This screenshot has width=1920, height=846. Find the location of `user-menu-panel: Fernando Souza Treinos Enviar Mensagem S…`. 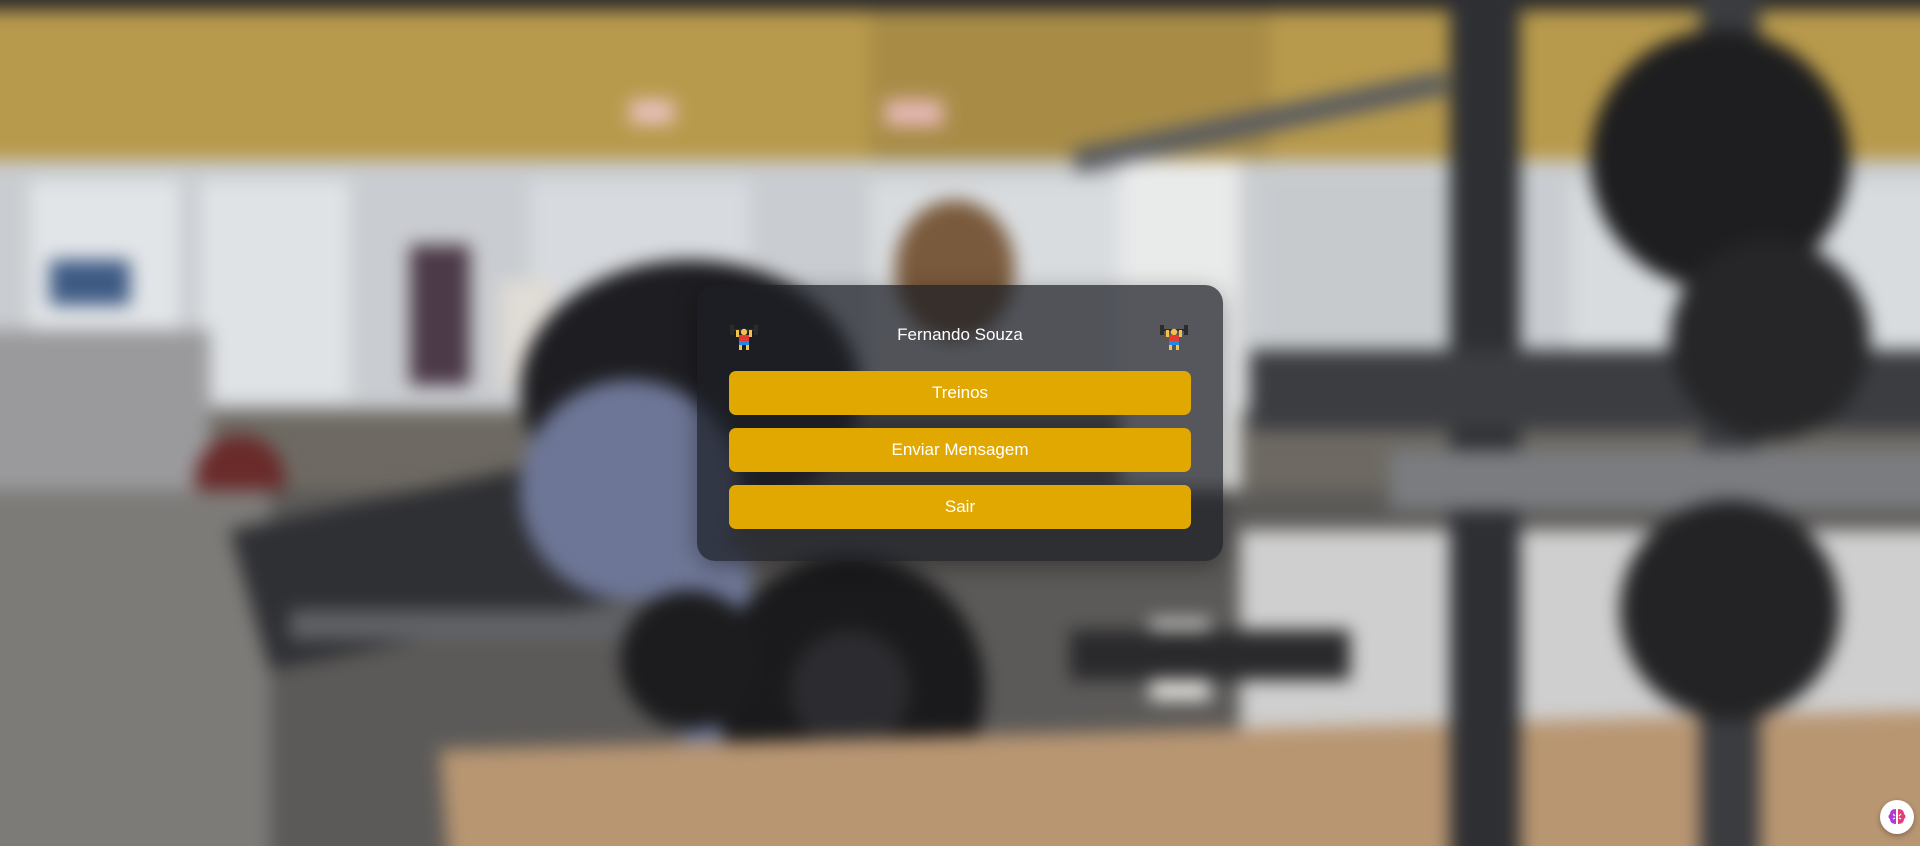

user-menu-panel: Fernando Souza Treinos Enviar Mensagem S… is located at coordinates (960, 423).